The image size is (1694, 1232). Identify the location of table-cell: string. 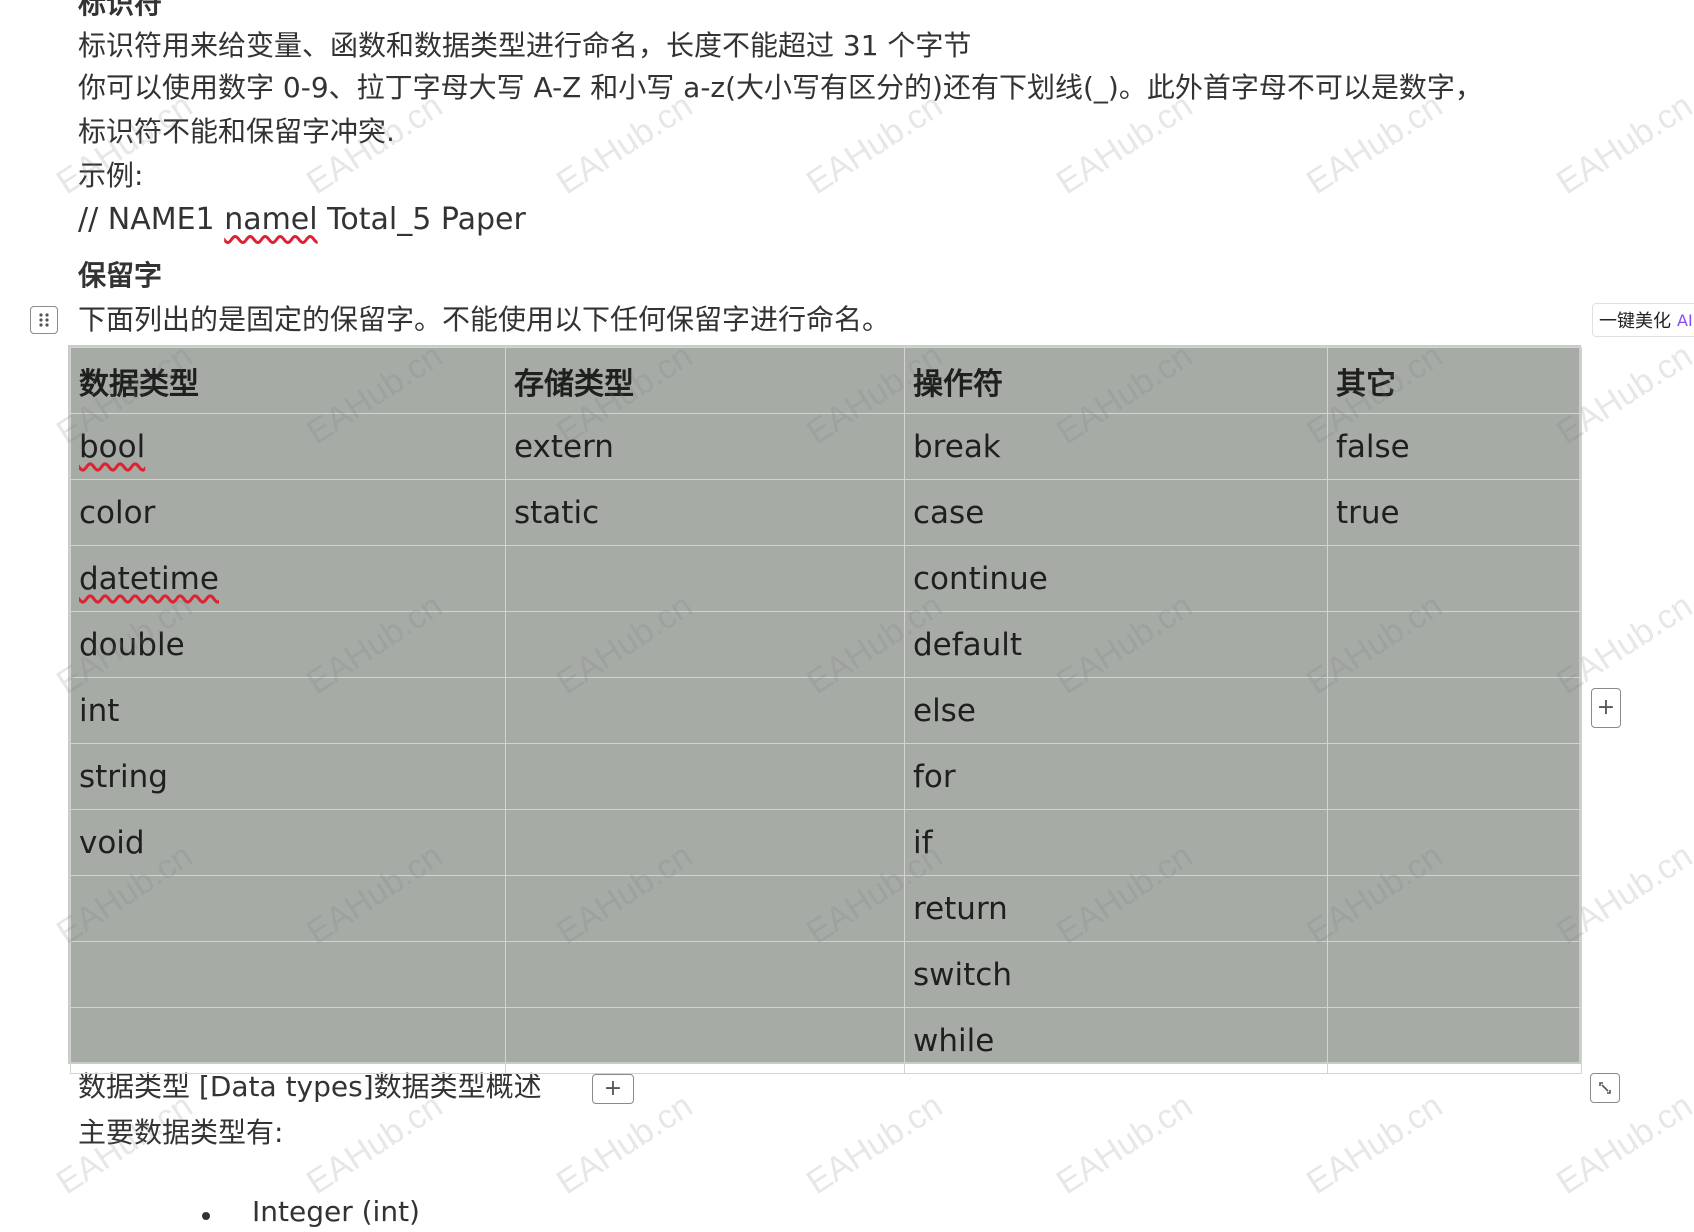
(288, 776).